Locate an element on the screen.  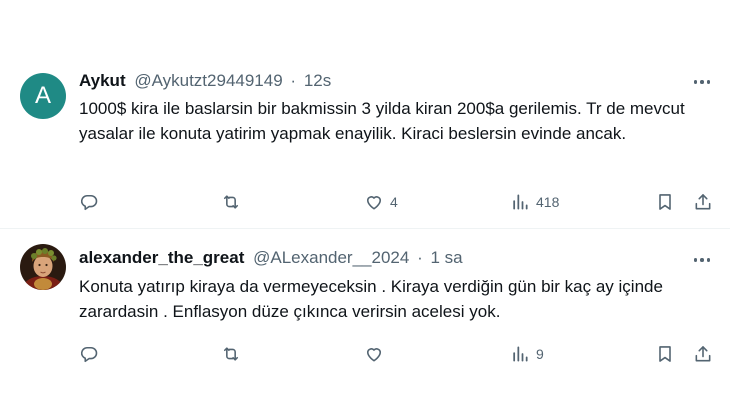
tweet-actions: 9 is located at coordinates (399, 354).